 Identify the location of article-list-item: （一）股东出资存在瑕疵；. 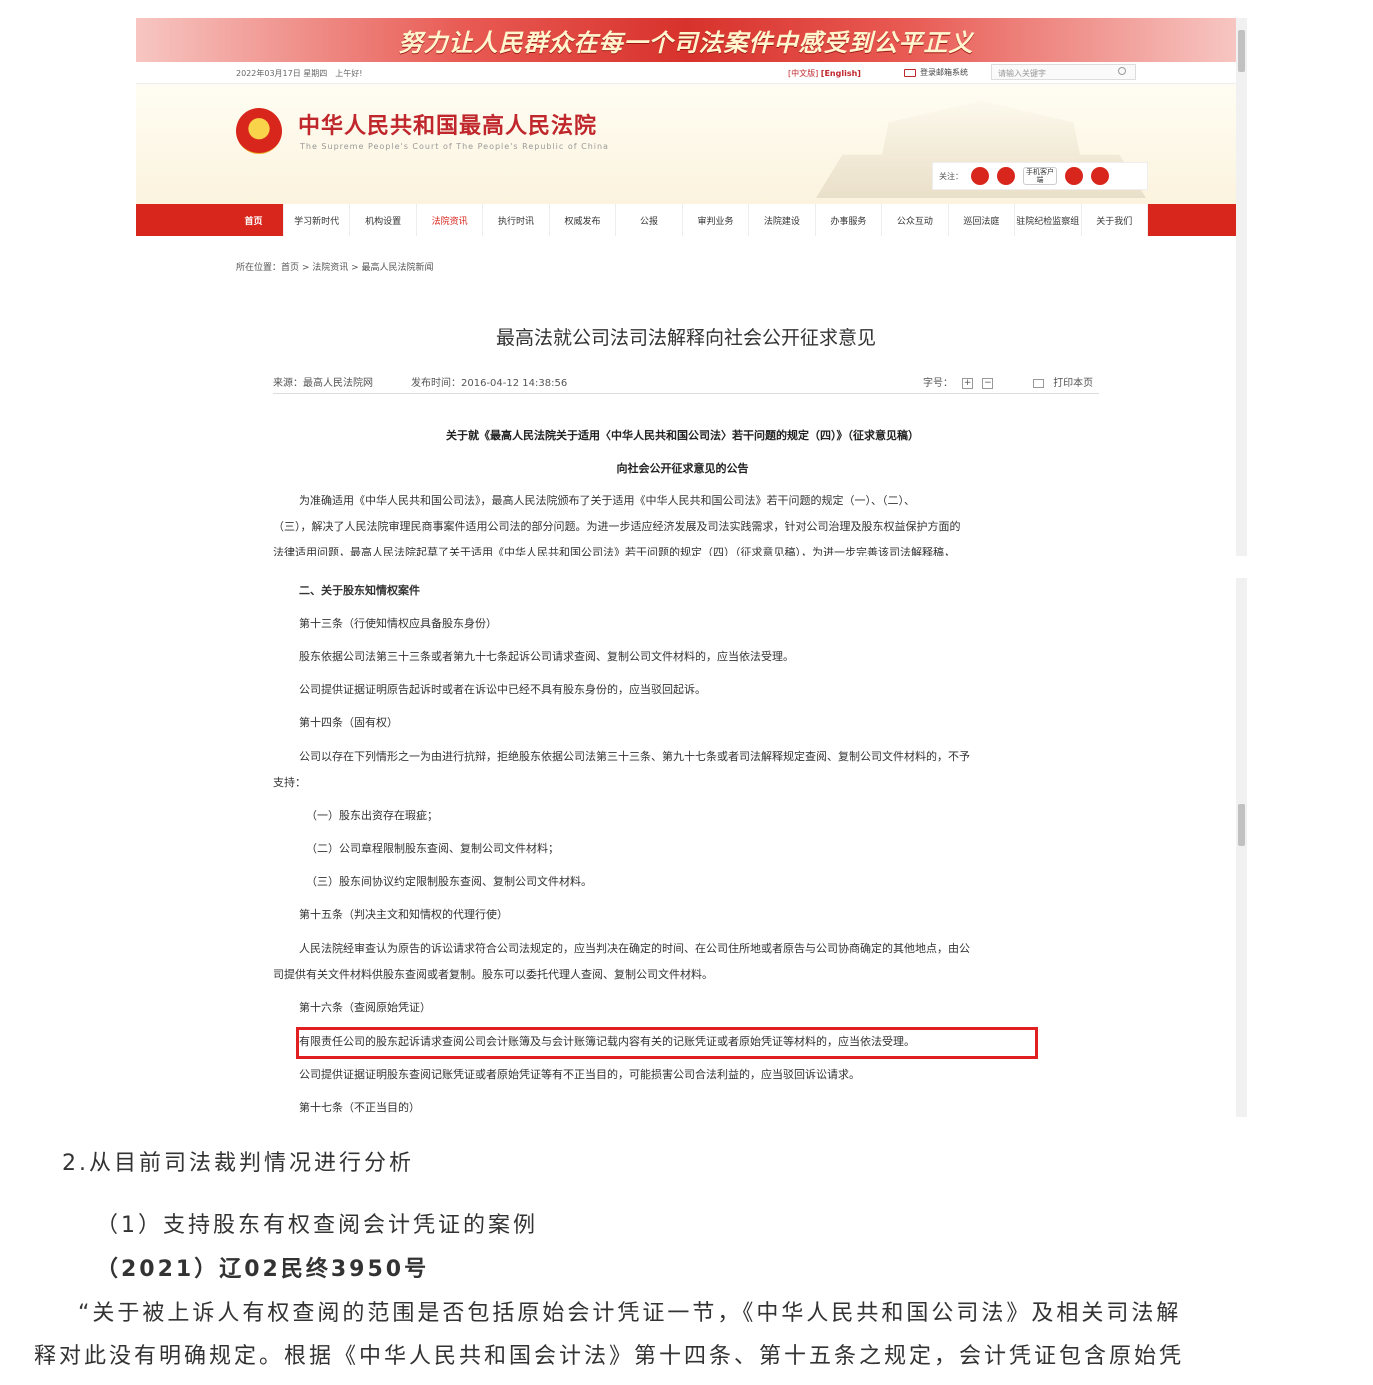
(372, 815).